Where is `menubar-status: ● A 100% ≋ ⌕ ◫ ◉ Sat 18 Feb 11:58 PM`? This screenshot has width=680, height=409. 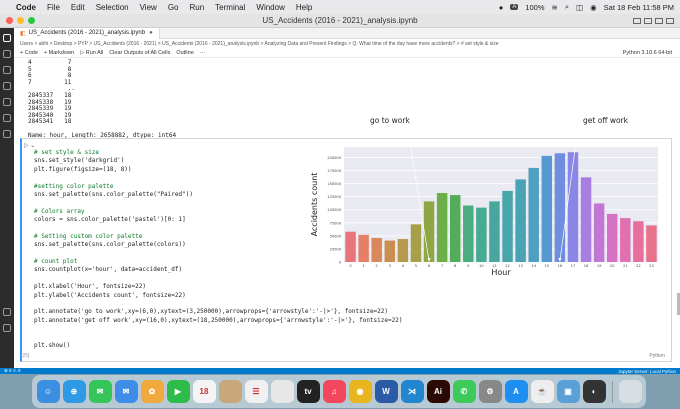
menubar-status: ● A 100% ≋ ⌕ ◫ ◉ Sat 18 Feb 11:58 PM is located at coordinates (586, 7).